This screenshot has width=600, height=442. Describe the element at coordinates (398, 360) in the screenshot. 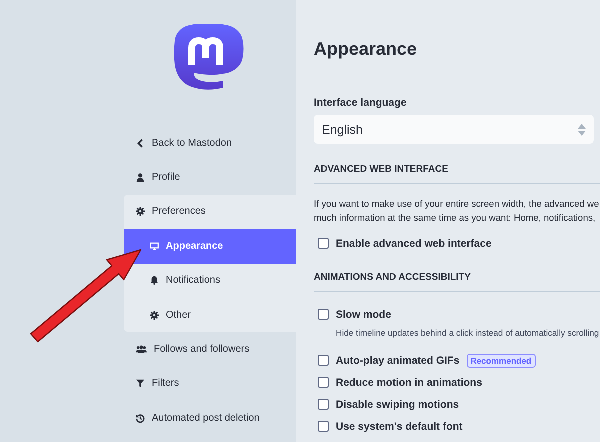

I see `option-label: Auto-play animated GIFs` at that location.